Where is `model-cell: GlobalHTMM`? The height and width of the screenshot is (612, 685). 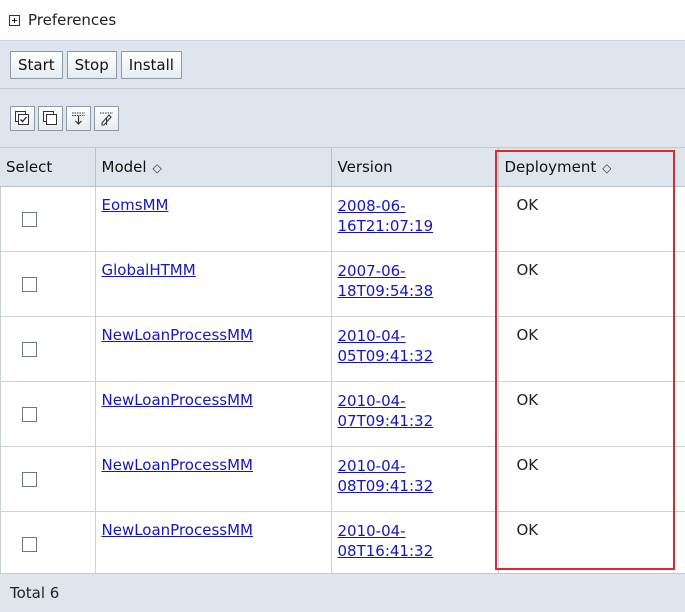 model-cell: GlobalHTMM is located at coordinates (213, 284).